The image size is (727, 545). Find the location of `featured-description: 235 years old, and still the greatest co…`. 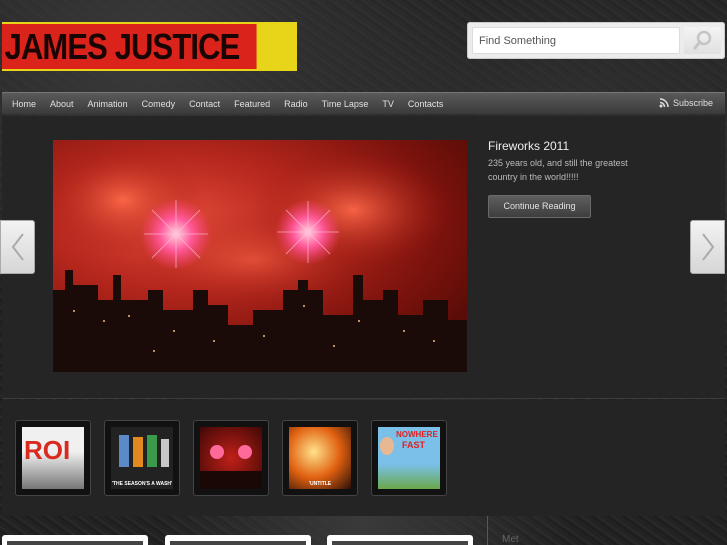

featured-description: 235 years old, and still the greatest co… is located at coordinates (558, 170).